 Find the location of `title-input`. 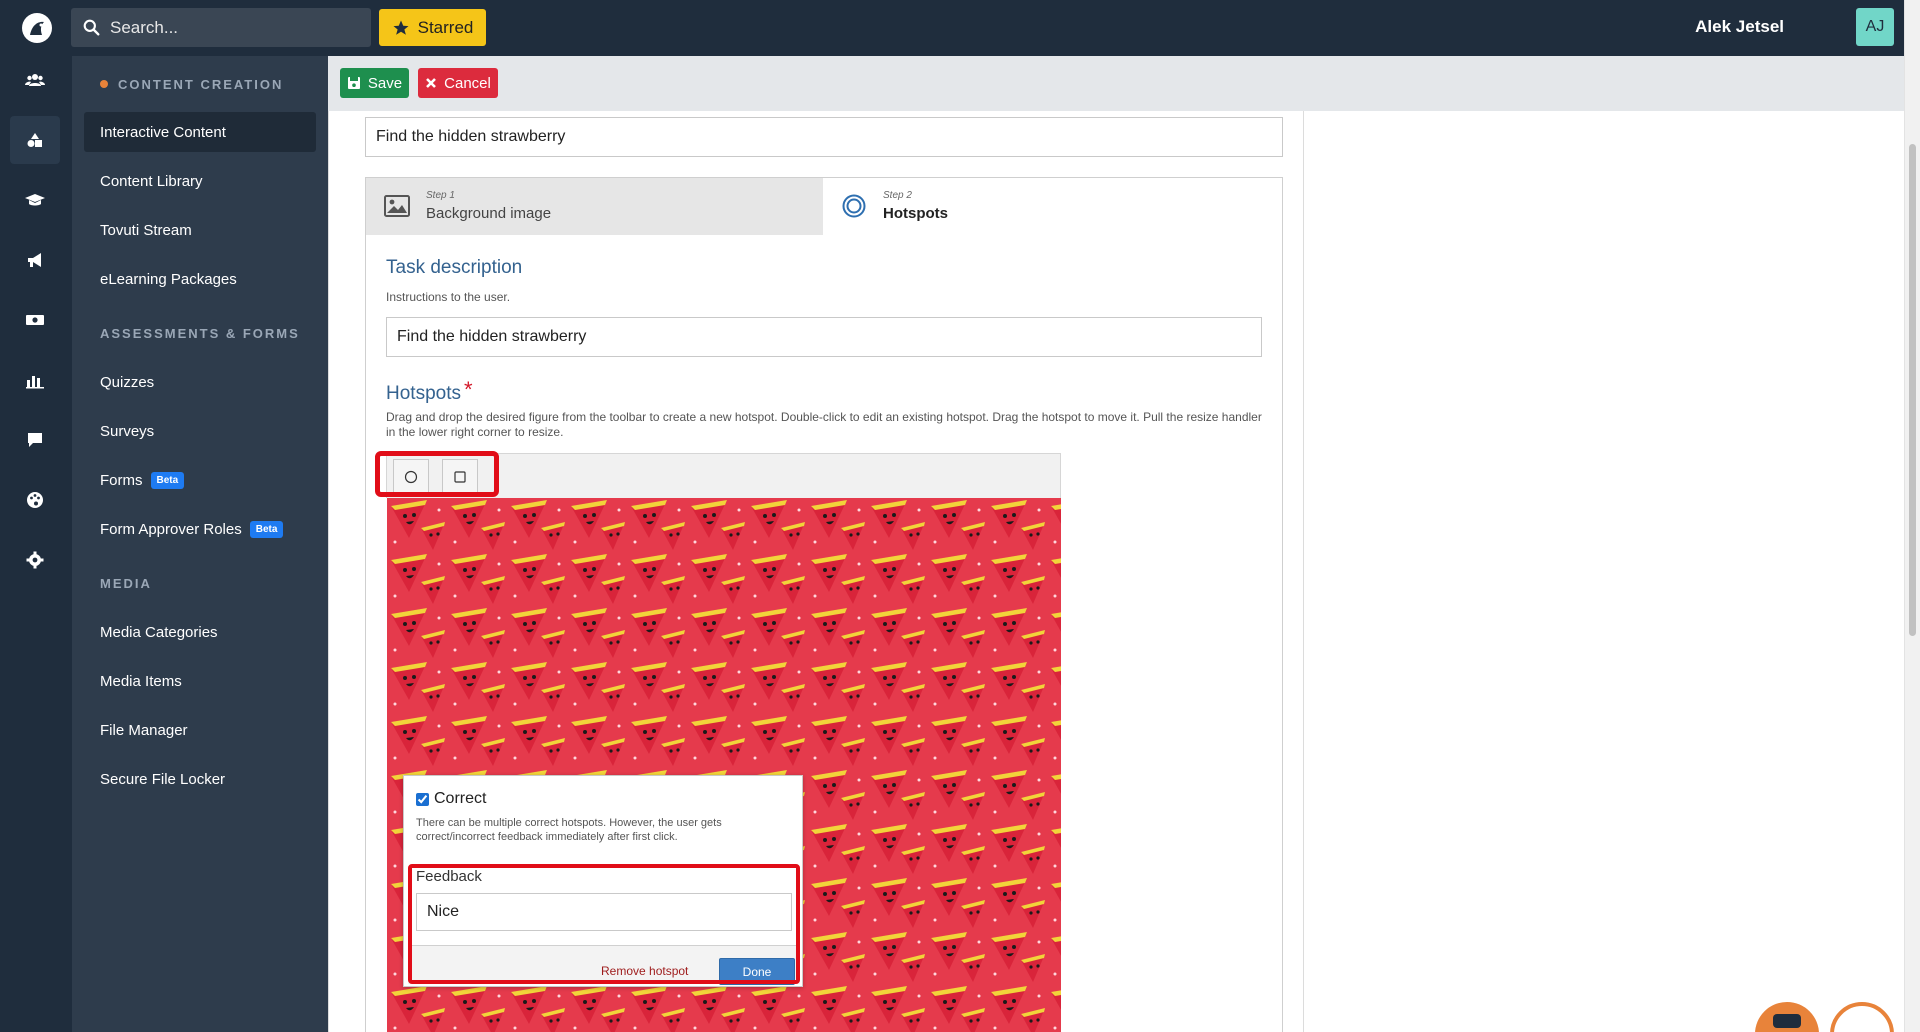

title-input is located at coordinates (824, 137).